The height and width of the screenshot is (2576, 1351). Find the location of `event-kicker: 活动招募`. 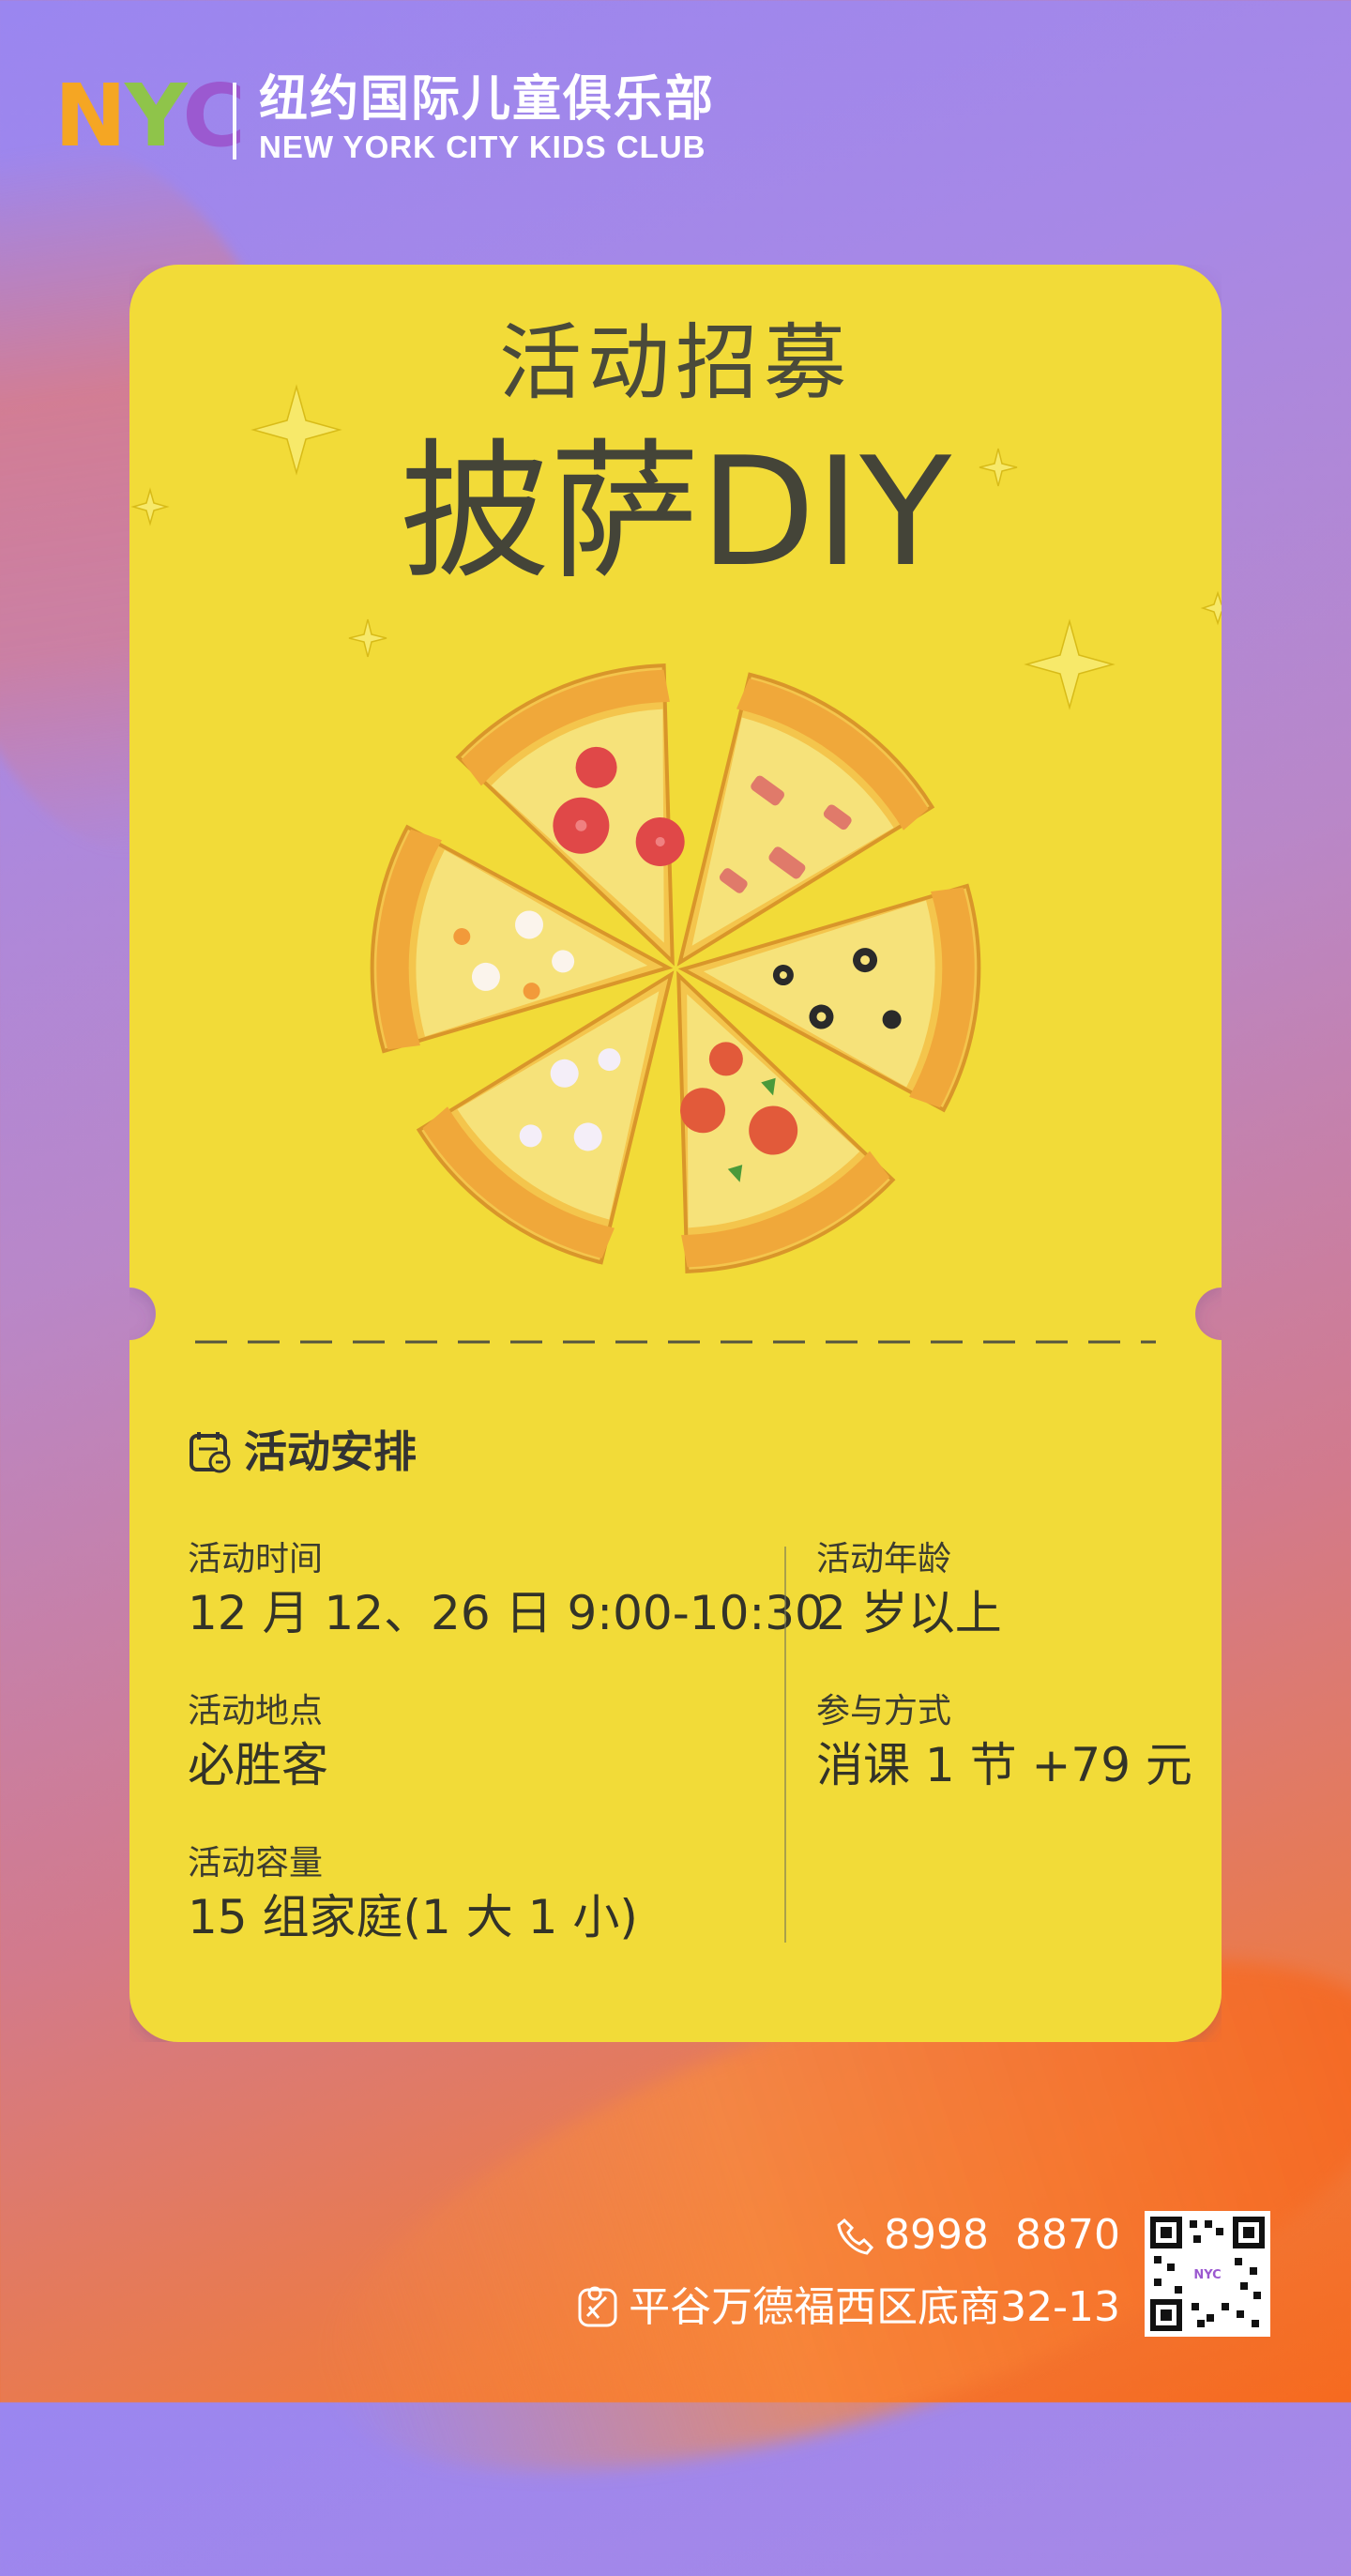

event-kicker: 活动招募 is located at coordinates (675, 362).